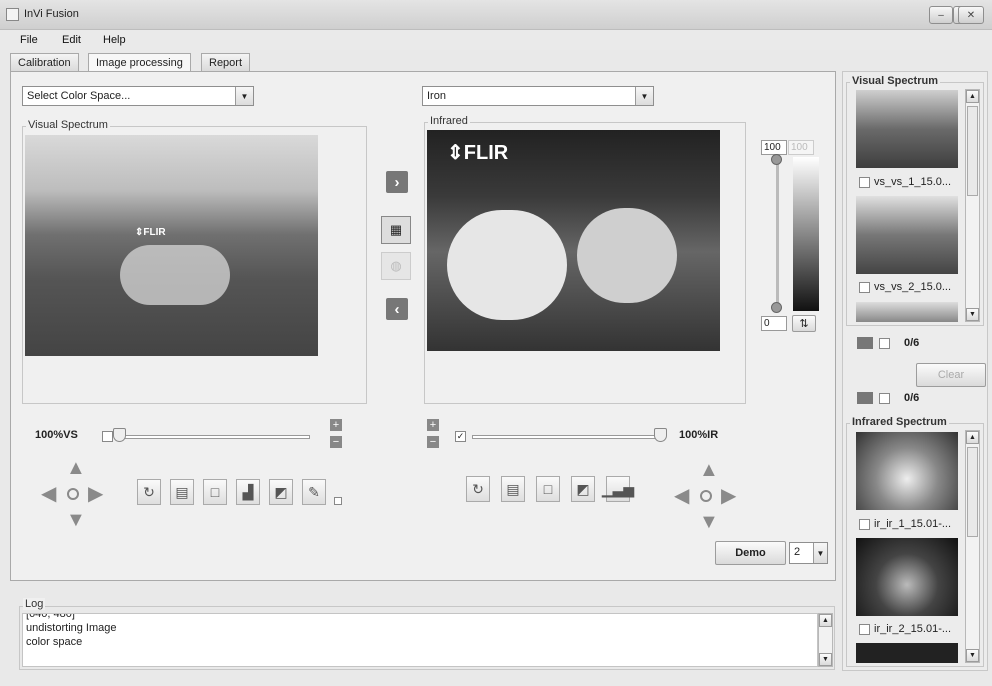 The height and width of the screenshot is (686, 992). I want to click on visual-zoom-handle, so click(119, 435).